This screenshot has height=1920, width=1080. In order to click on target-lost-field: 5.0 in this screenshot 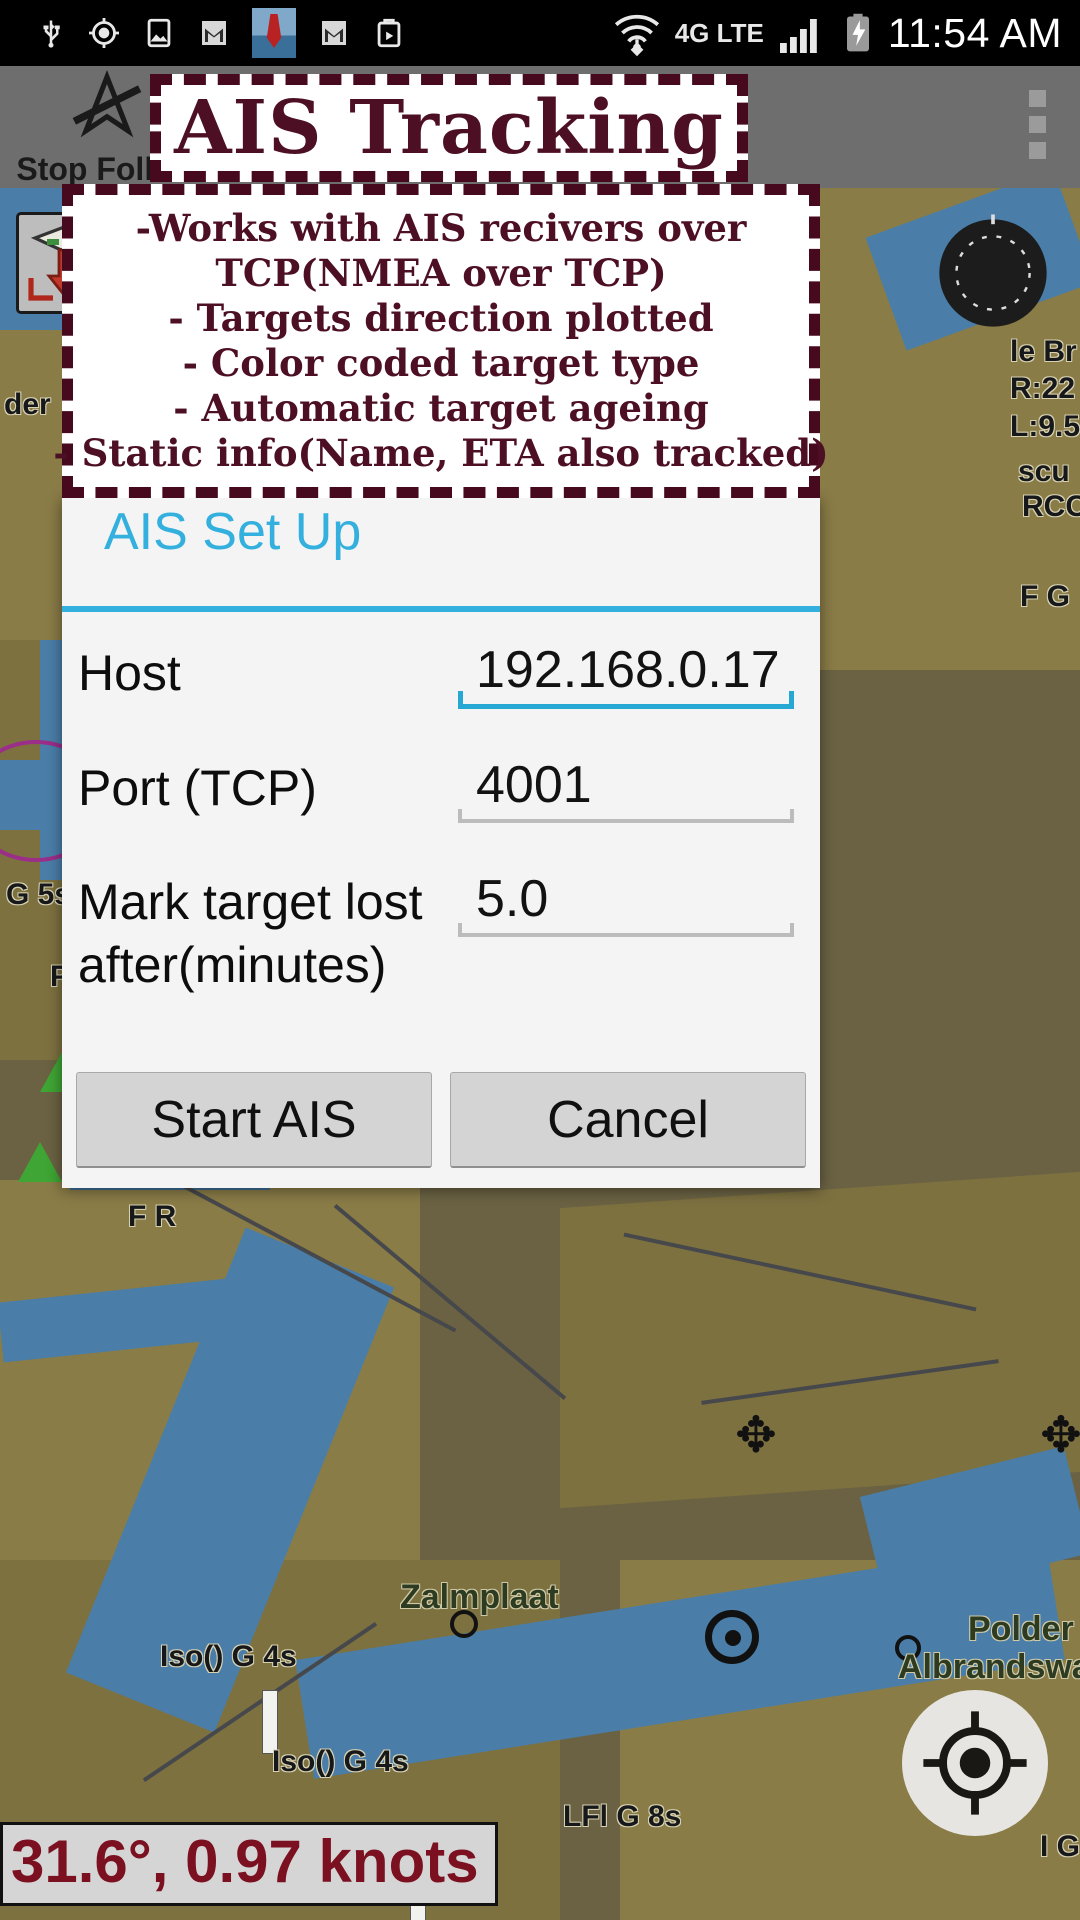, I will do `click(633, 896)`.